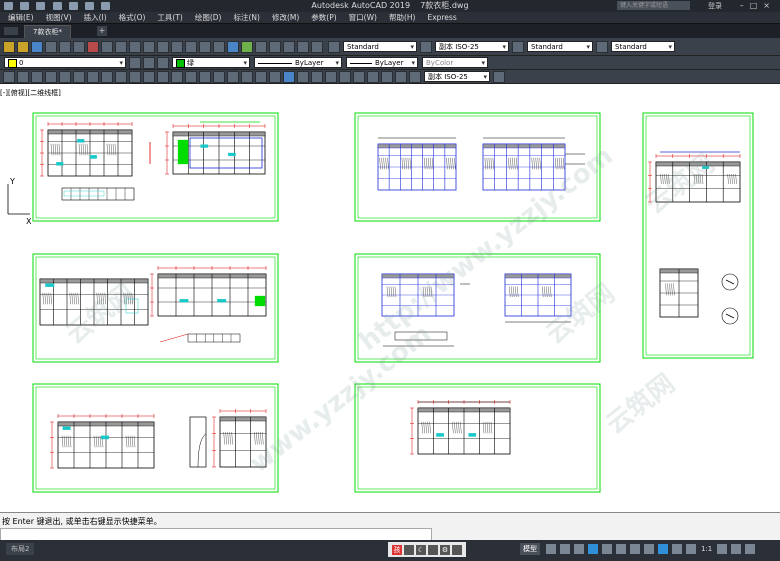 Image resolution: width=780 pixels, height=561 pixels. Describe the element at coordinates (163, 76) in the screenshot. I see `space-icon` at that location.